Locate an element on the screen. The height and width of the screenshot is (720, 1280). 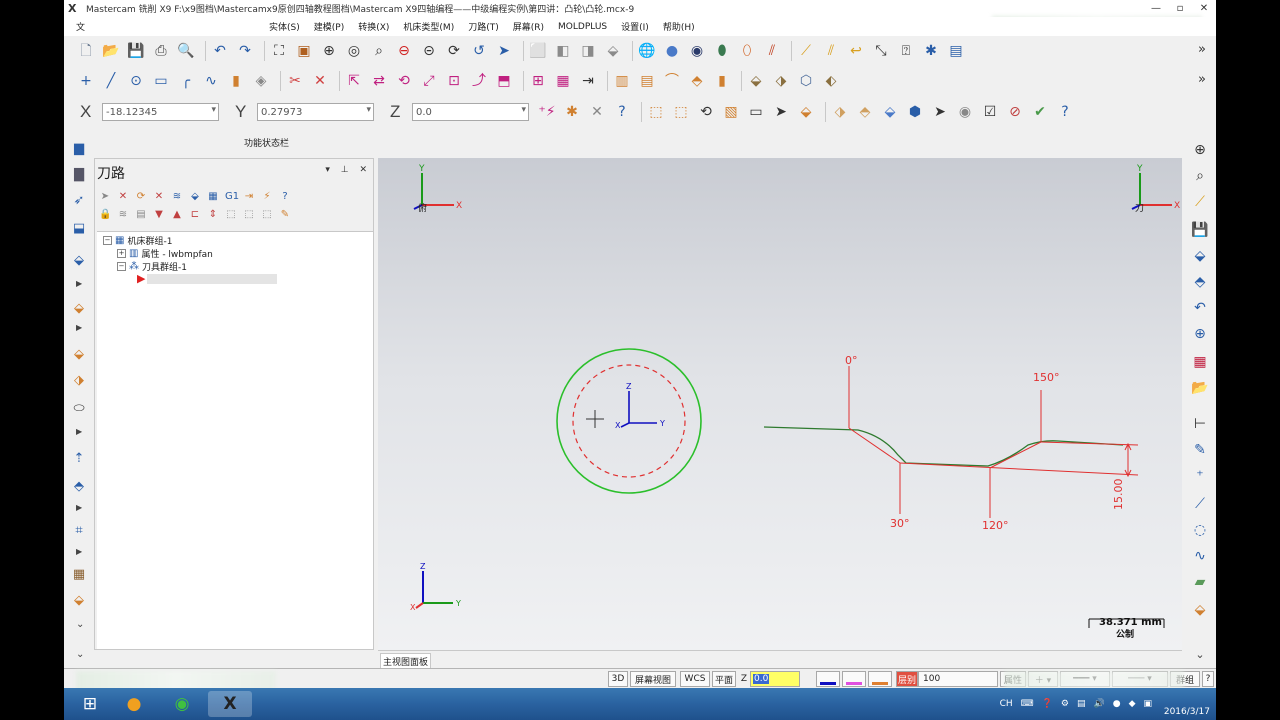
wireframe-icon: ⬯ is located at coordinates (747, 51).